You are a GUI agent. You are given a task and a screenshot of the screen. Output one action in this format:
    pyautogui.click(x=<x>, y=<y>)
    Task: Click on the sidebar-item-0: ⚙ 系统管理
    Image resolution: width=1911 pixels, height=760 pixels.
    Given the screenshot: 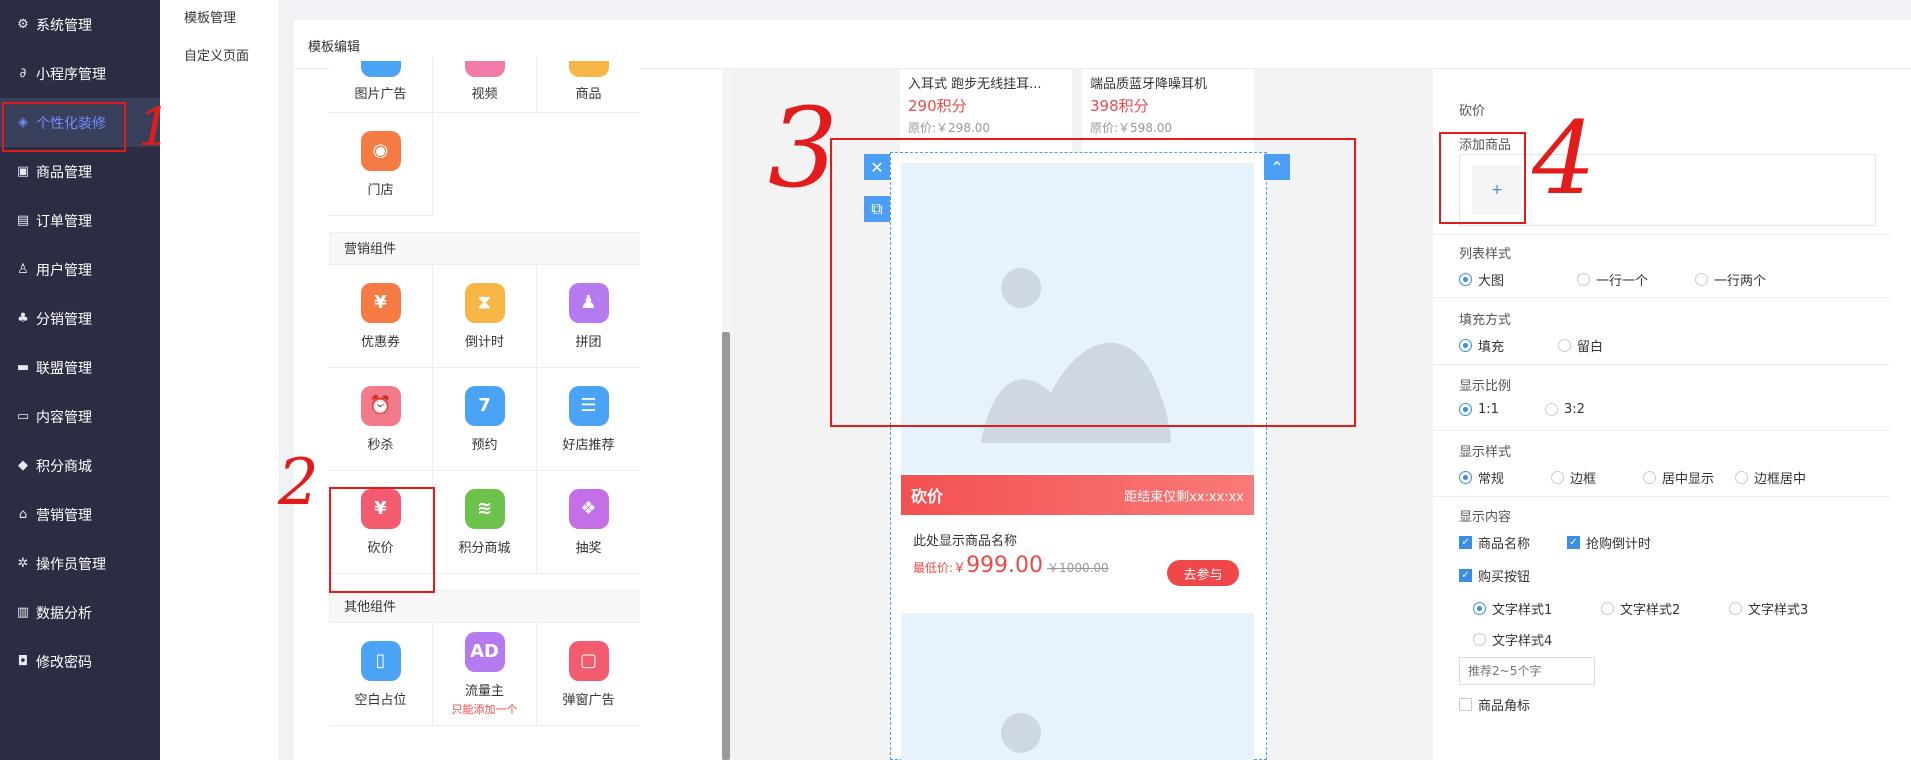 What is the action you would take?
    pyautogui.click(x=80, y=24)
    